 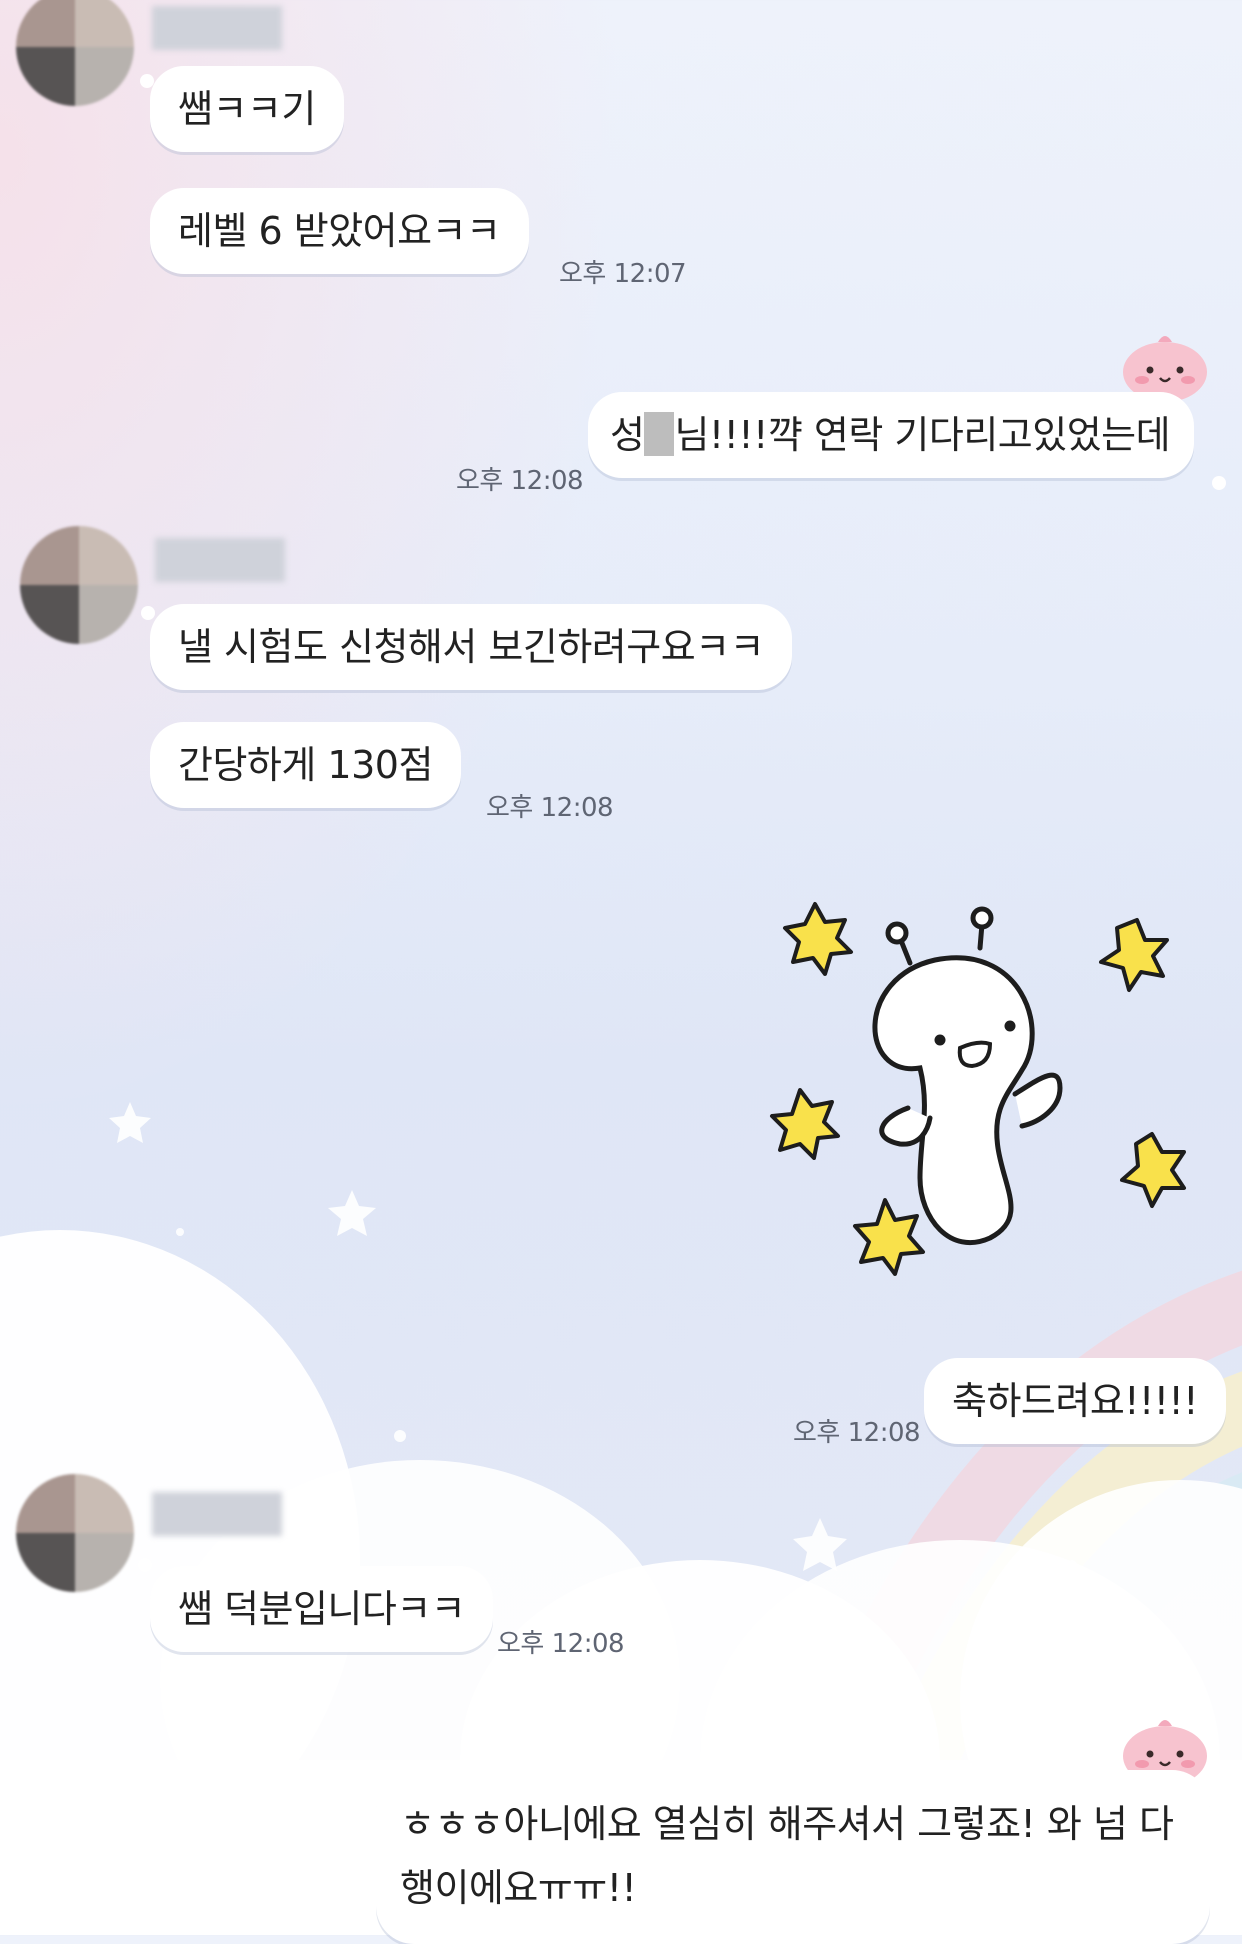 I want to click on message-text: 레벨 6 받았어요ㅋㅋ, so click(x=339, y=231).